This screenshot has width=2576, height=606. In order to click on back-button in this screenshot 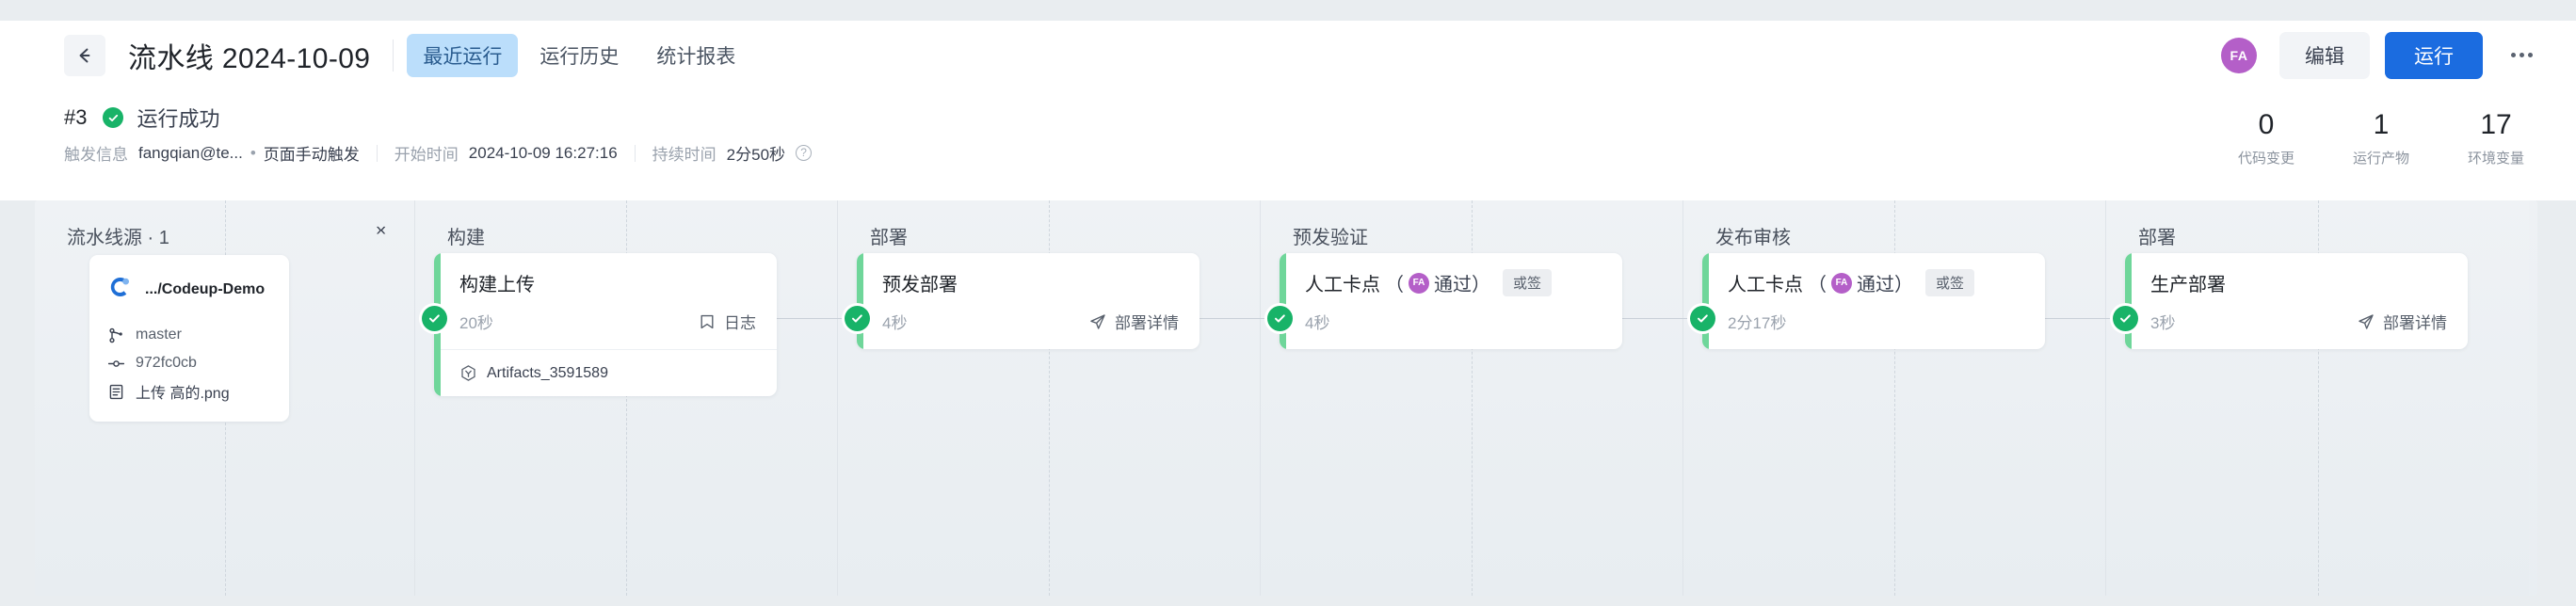, I will do `click(84, 55)`.